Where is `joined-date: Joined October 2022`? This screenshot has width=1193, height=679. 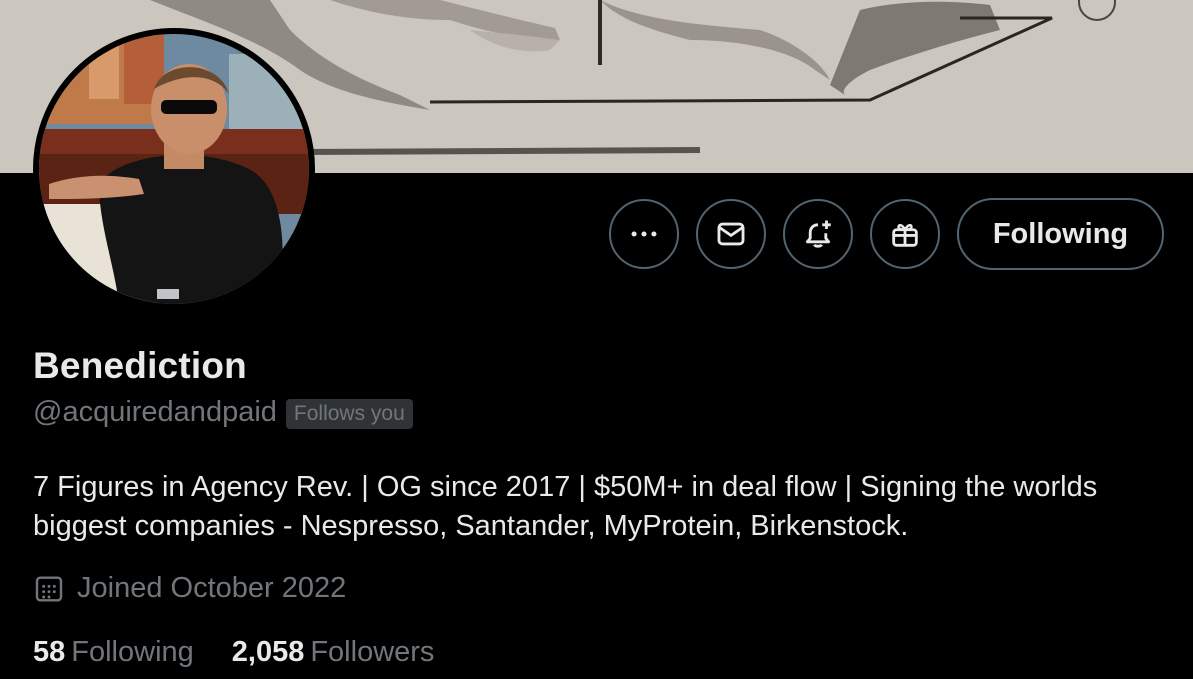
joined-date: Joined October 2022 is located at coordinates (189, 588).